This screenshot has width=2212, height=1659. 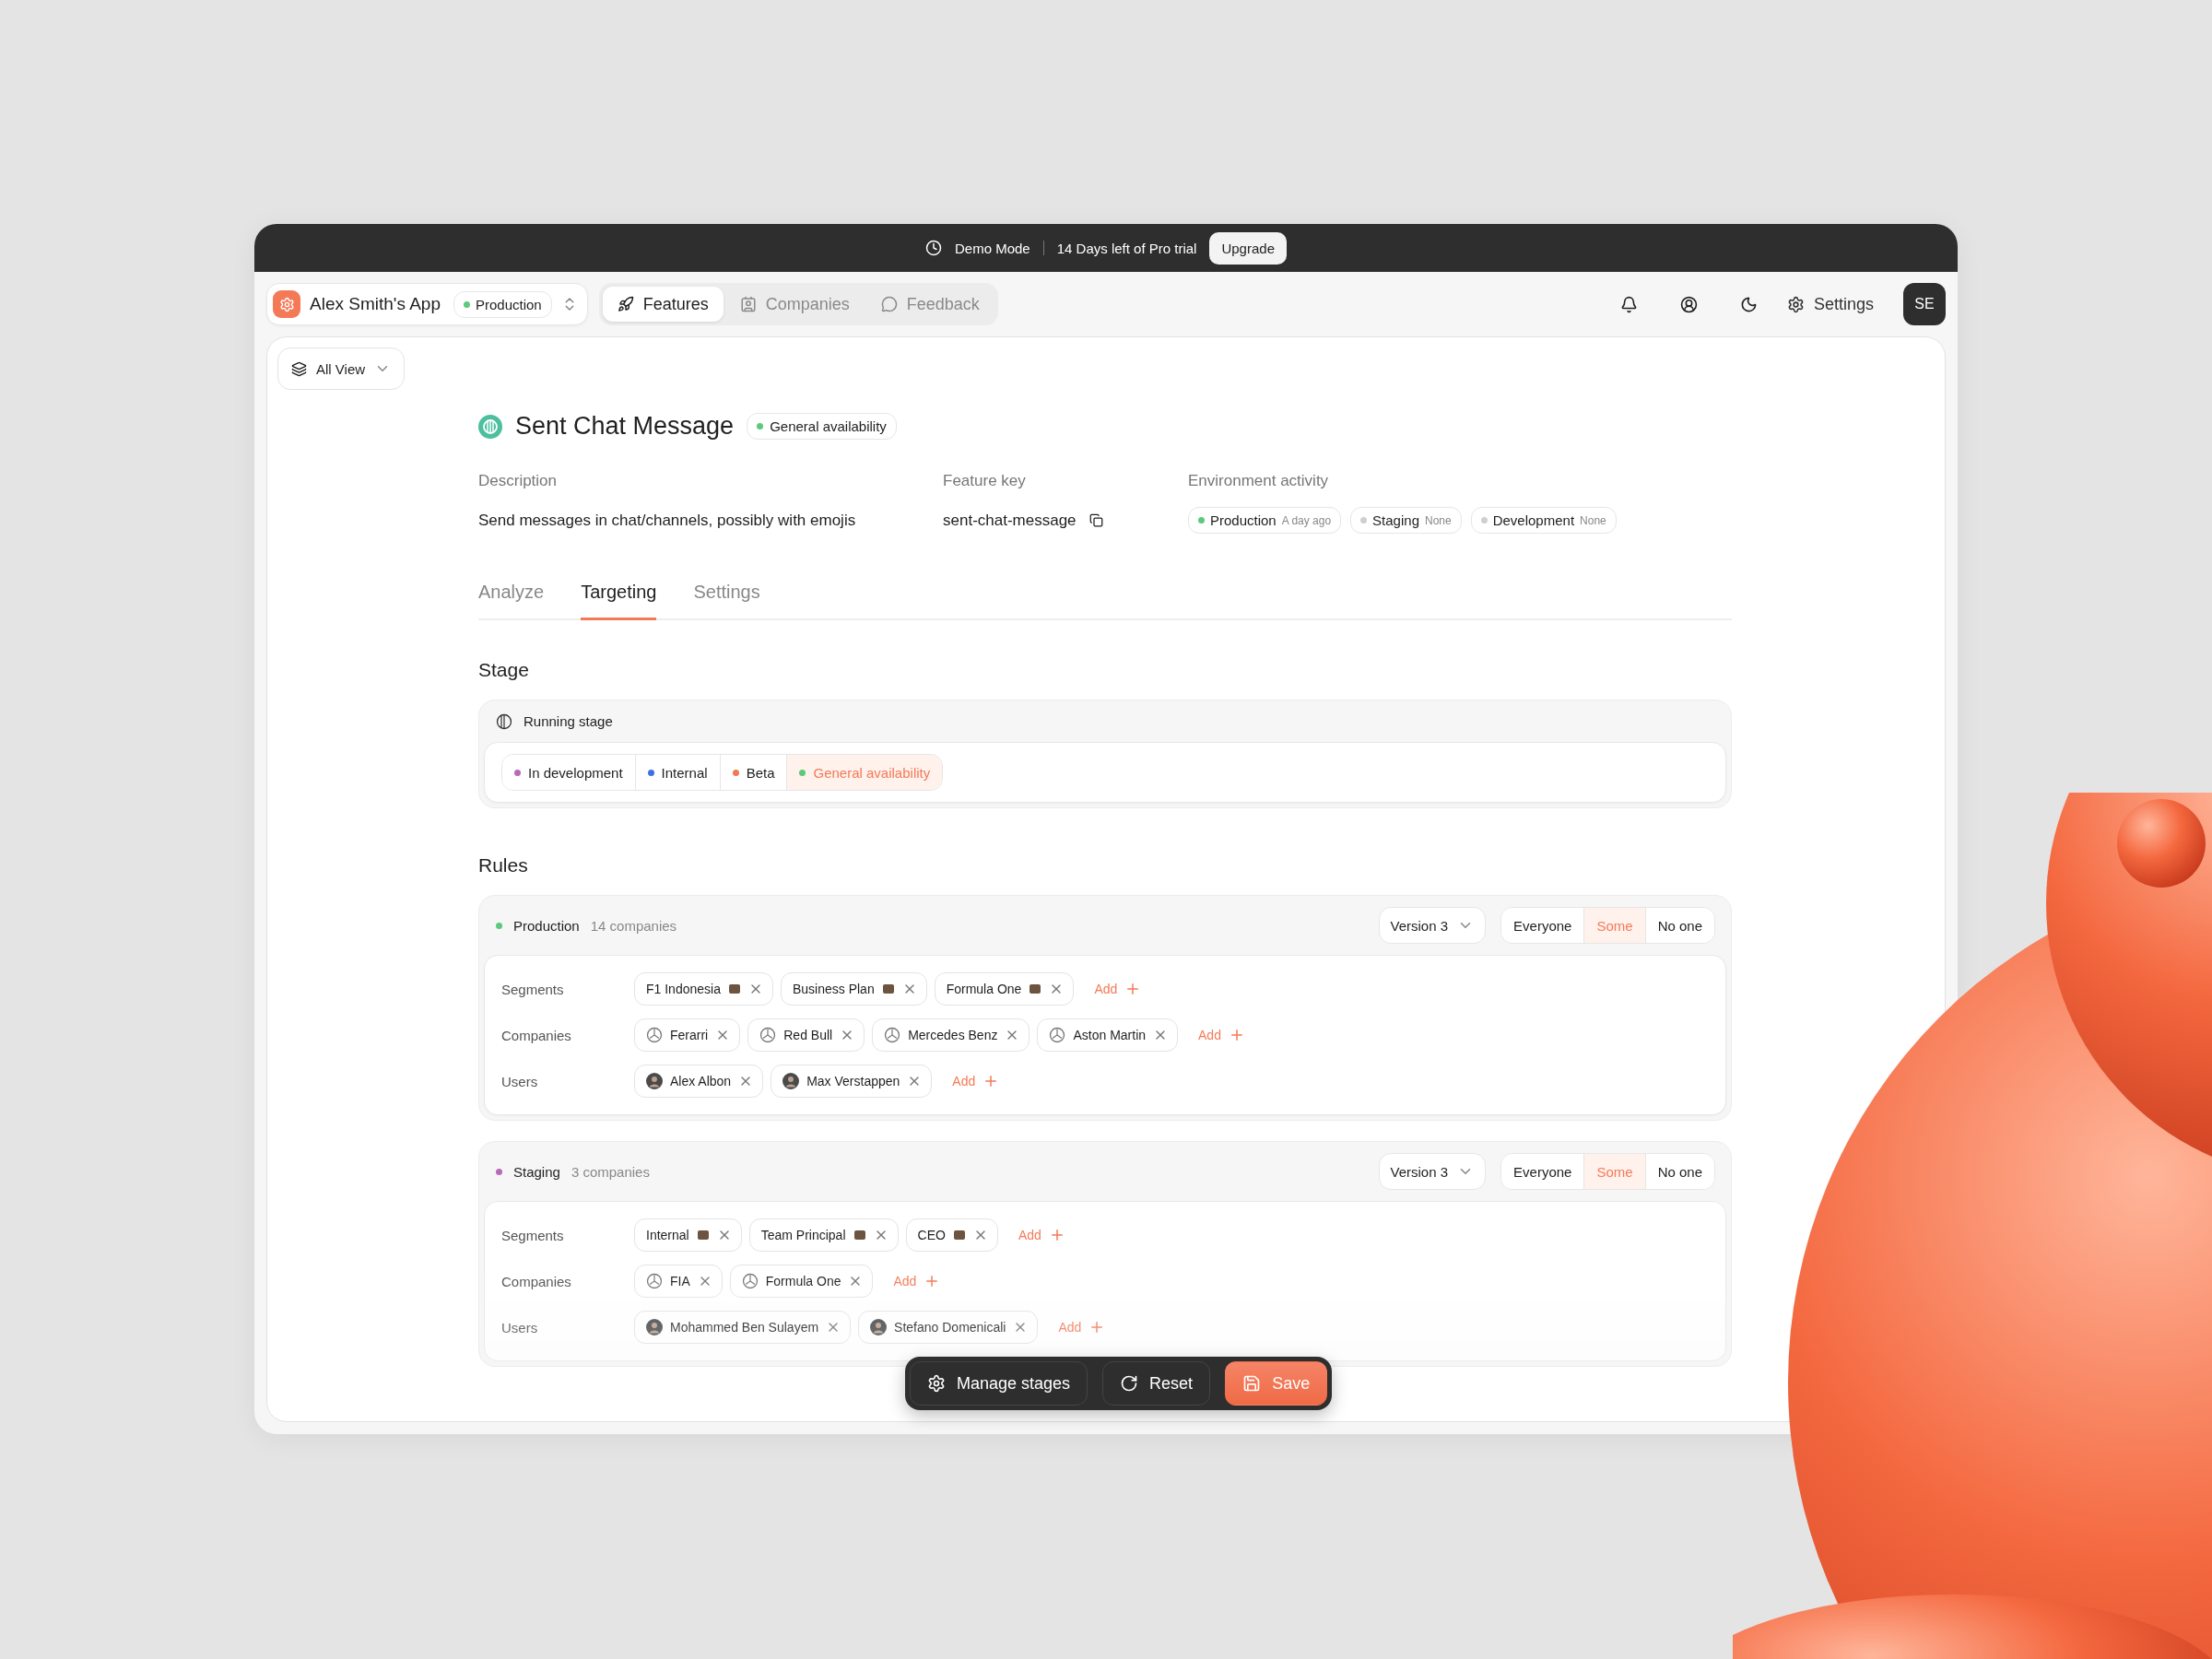 What do you see at coordinates (375, 304) in the screenshot?
I see `app-name: Alex Smith's App` at bounding box center [375, 304].